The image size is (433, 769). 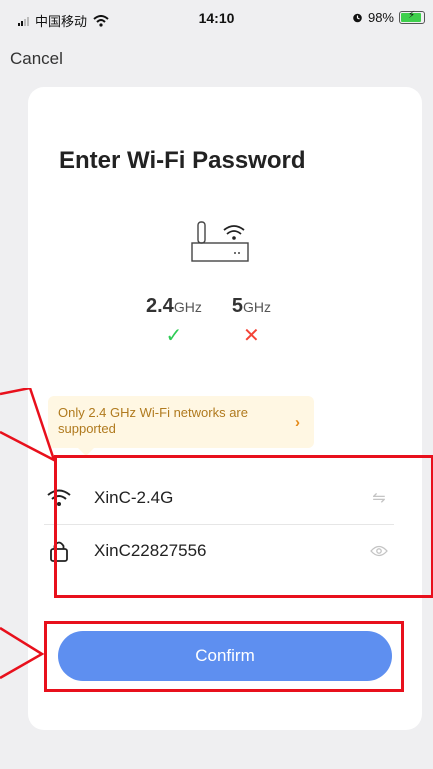 What do you see at coordinates (22, 653) in the screenshot?
I see `annotation-arrow-lower` at bounding box center [22, 653].